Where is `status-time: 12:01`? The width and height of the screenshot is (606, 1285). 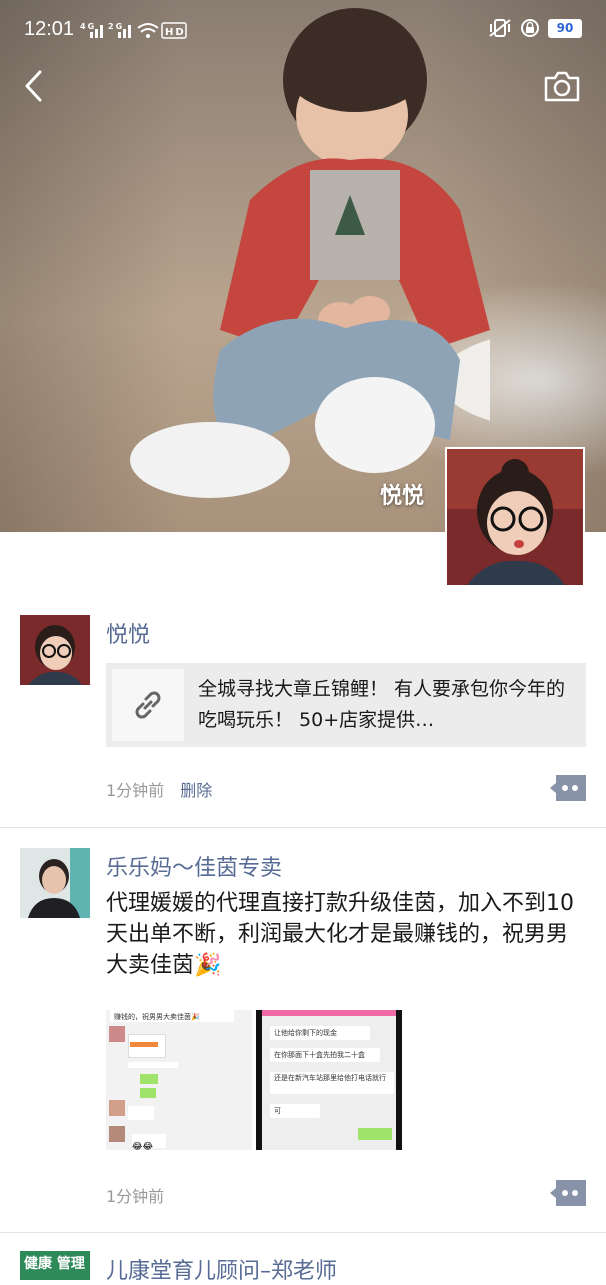 status-time: 12:01 is located at coordinates (49, 29).